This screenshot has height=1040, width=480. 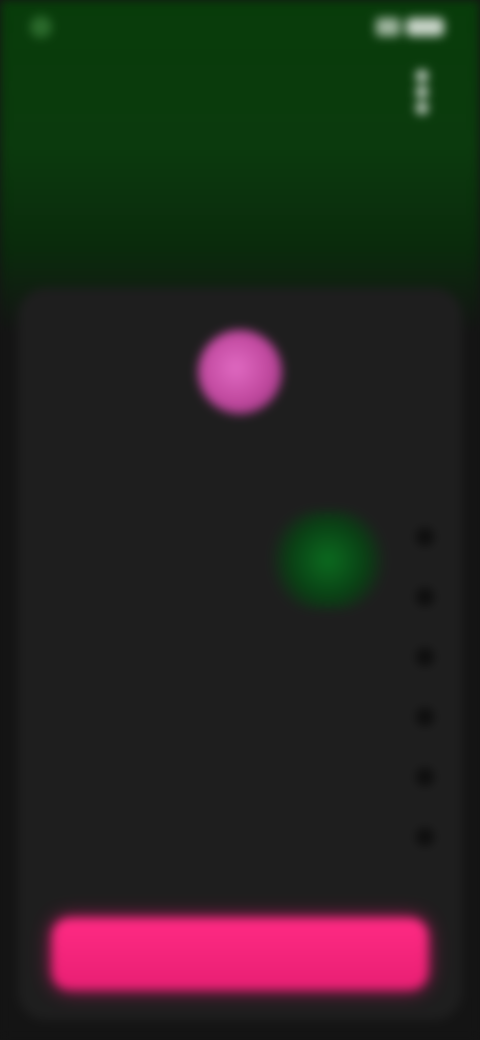 What do you see at coordinates (41, 27) in the screenshot?
I see `status-dot-icon` at bounding box center [41, 27].